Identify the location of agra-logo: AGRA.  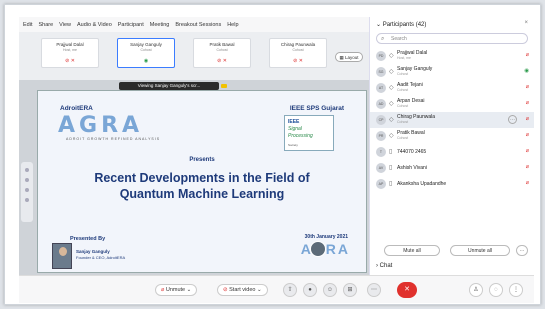
(101, 125).